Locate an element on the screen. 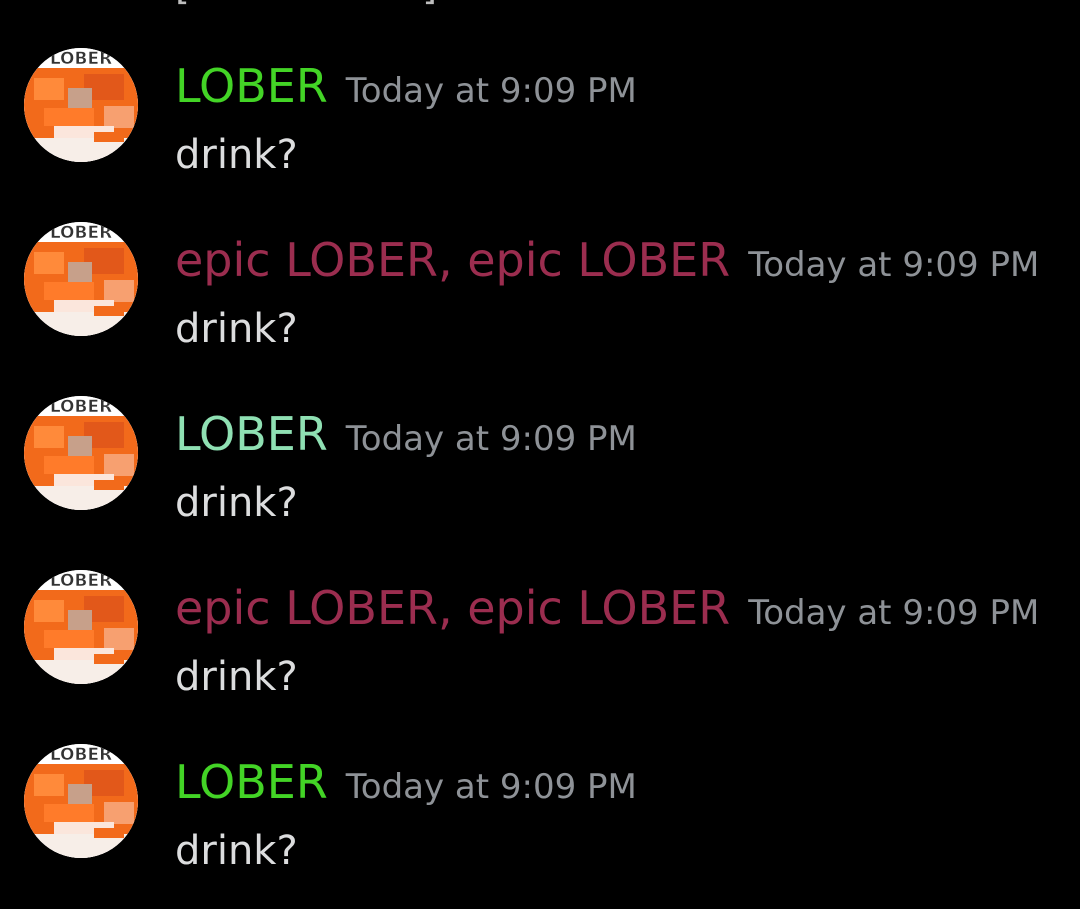 Image resolution: width=1080 pixels, height=909 pixels. previous-message-remnant: [ — — — — ] is located at coordinates (307, 3).